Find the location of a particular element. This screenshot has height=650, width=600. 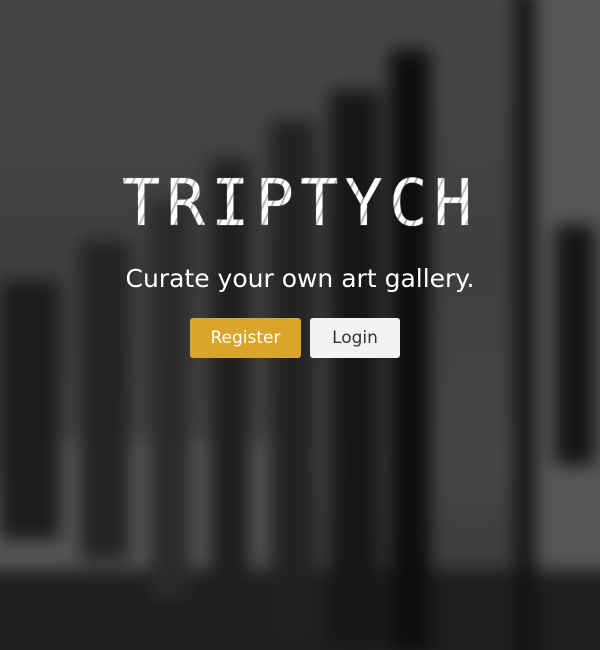

login-button: Login is located at coordinates (355, 338).